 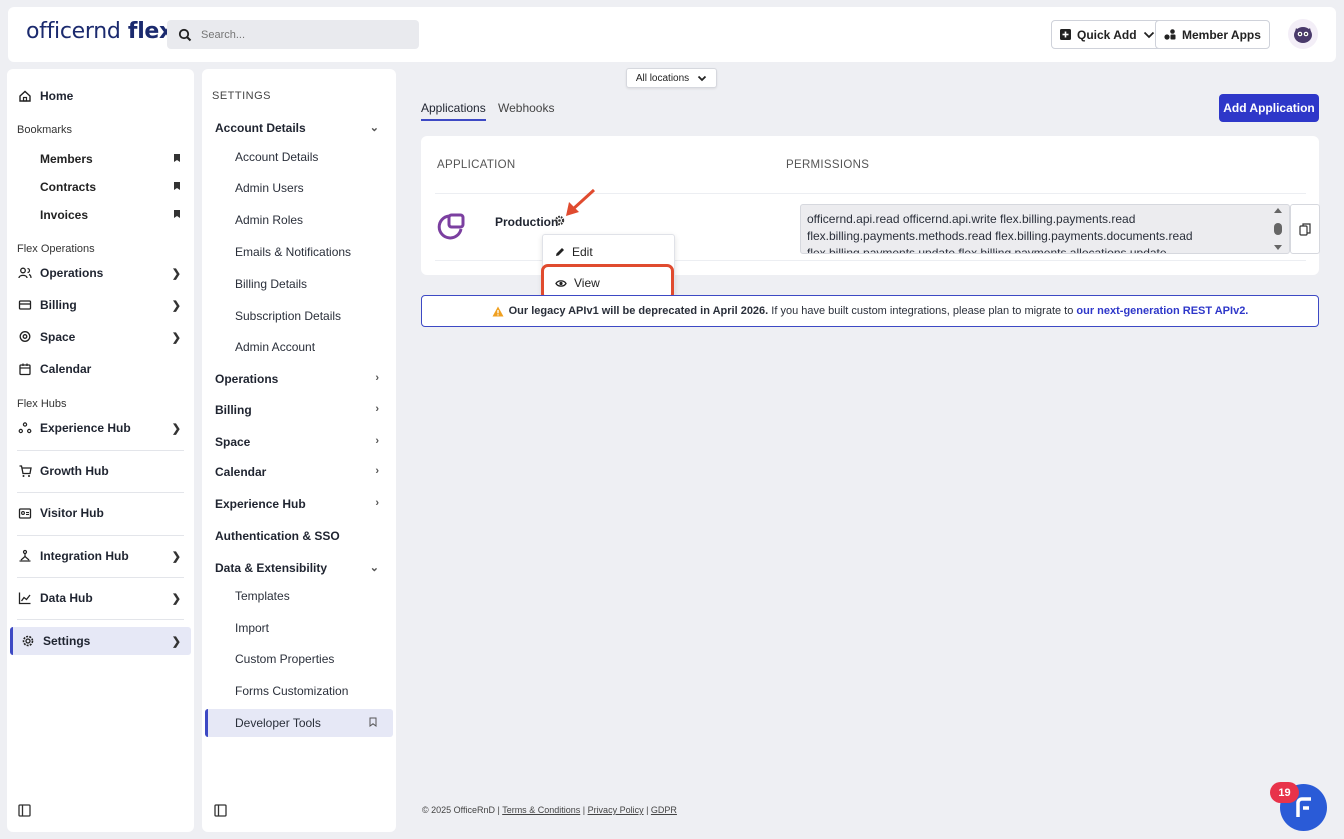 I want to click on bookmark-contracts: Contracts, so click(x=110, y=187).